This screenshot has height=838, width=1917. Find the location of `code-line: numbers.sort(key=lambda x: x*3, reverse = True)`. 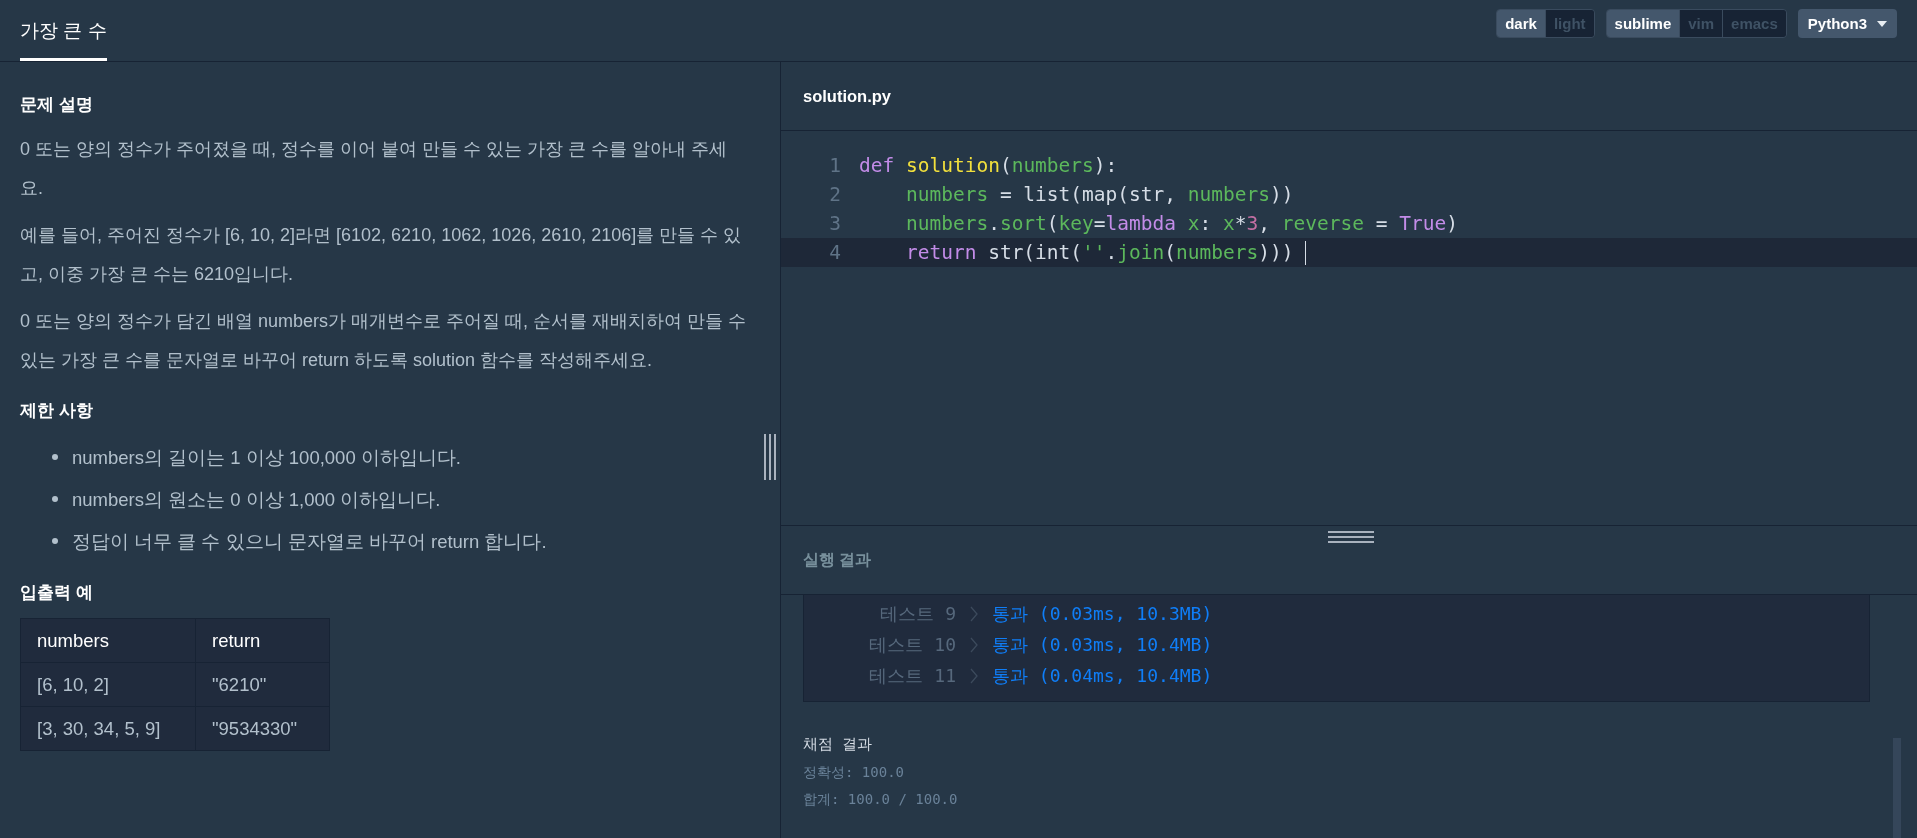

code-line: numbers.sort(key=lambda x: x*3, reverse = True) is located at coordinates (1181, 223).